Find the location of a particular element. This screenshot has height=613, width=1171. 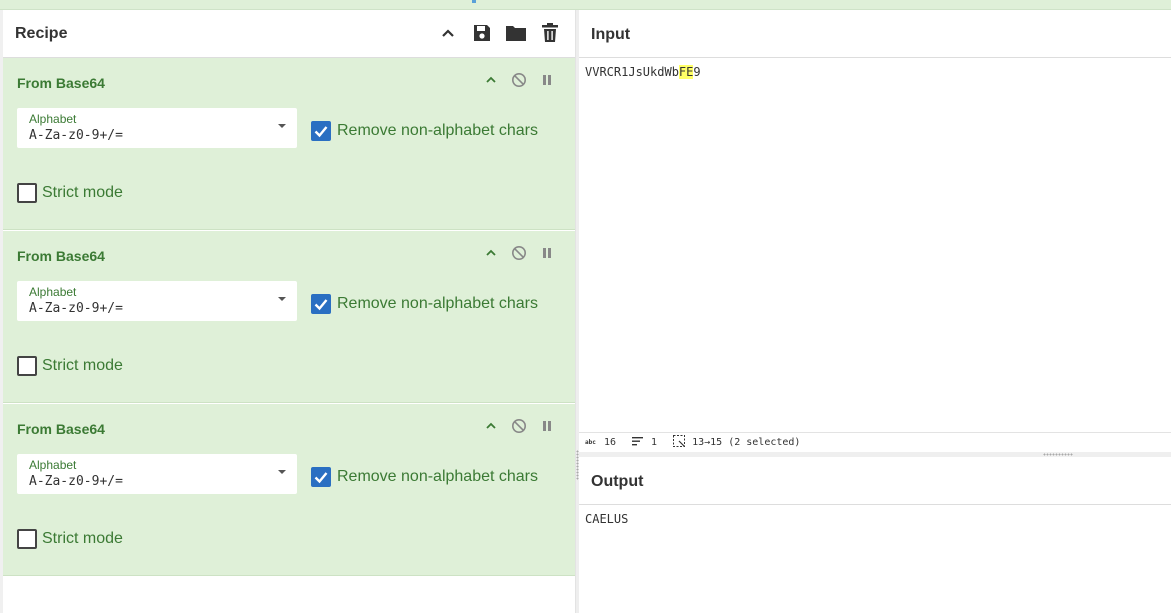

output-text: CAELUS is located at coordinates (607, 519).